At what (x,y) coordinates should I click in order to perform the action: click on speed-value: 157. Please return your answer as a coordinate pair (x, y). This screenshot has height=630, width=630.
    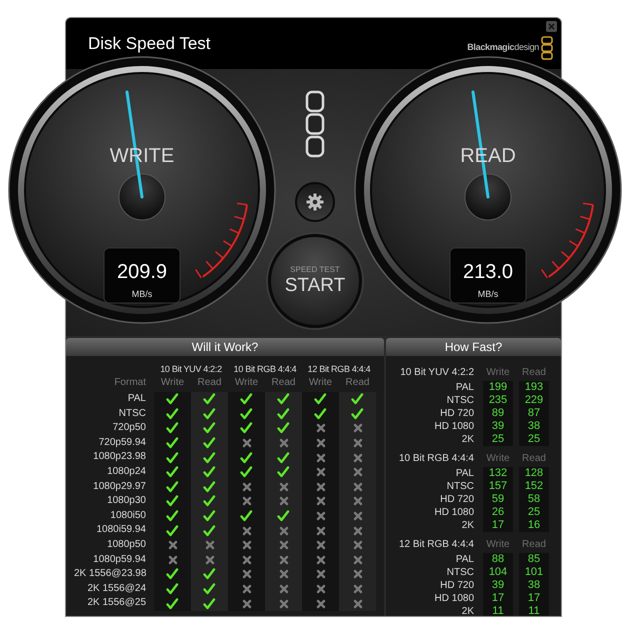
    Looking at the image, I should click on (498, 486).